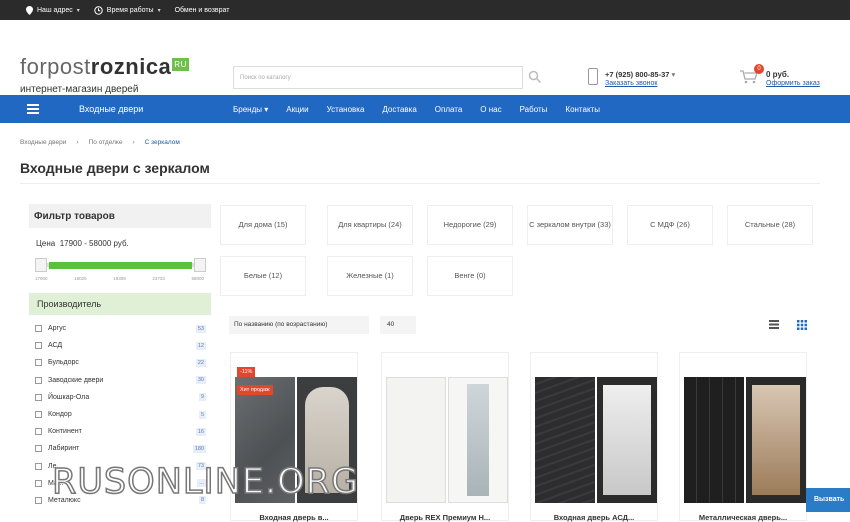 The image size is (850, 522). What do you see at coordinates (759, 69) in the screenshot?
I see `cart-count-badge: 0` at bounding box center [759, 69].